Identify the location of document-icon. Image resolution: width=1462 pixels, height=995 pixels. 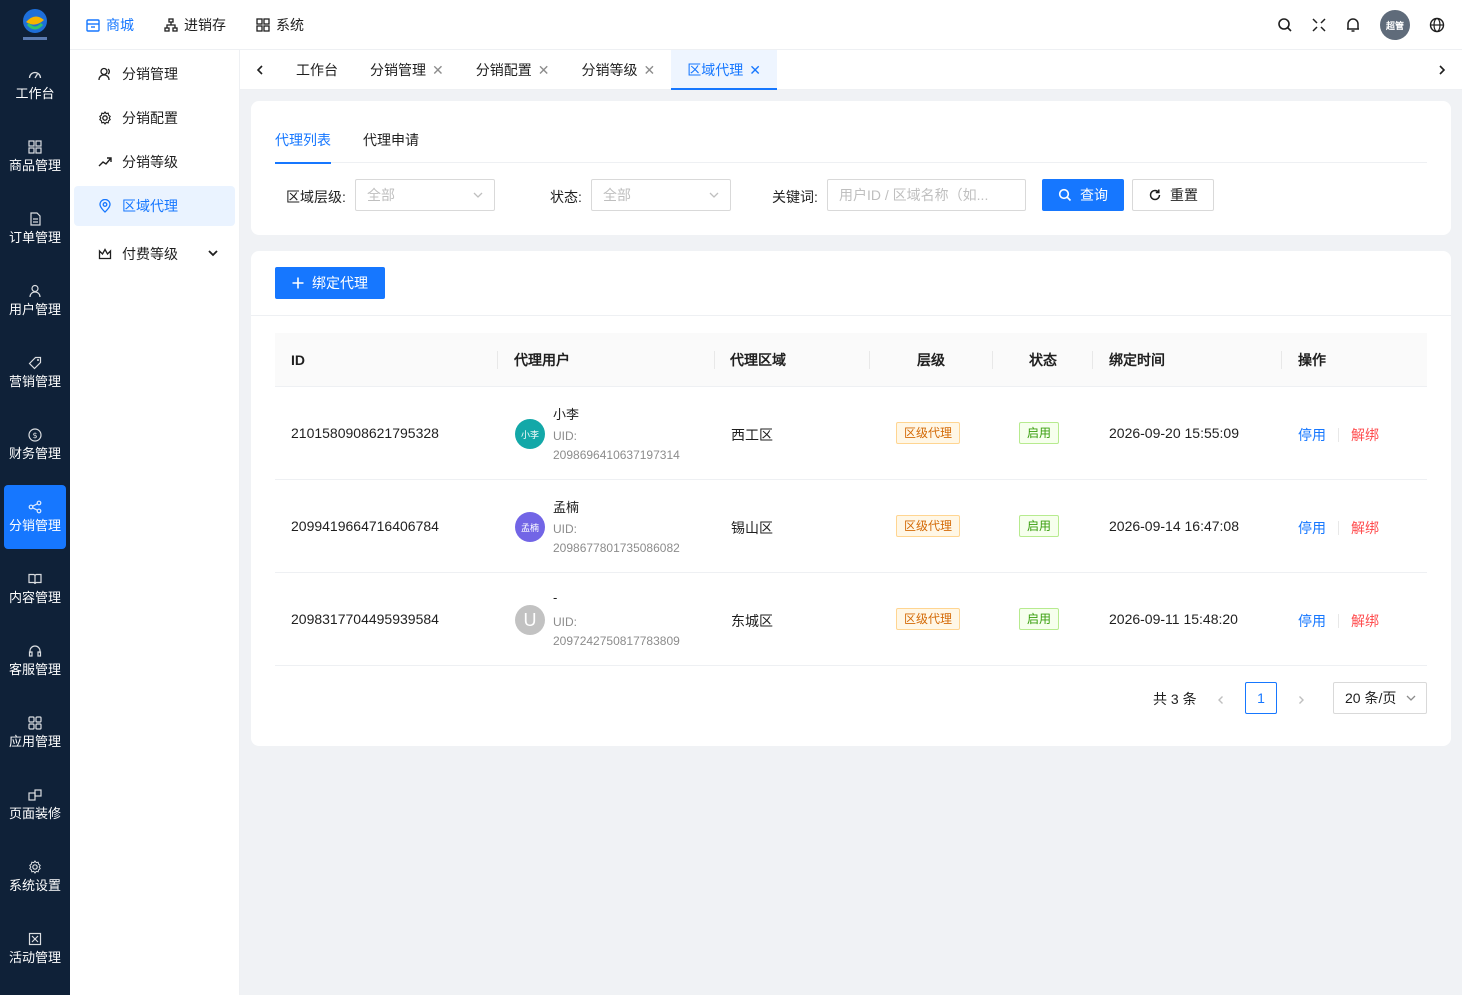
(35, 219).